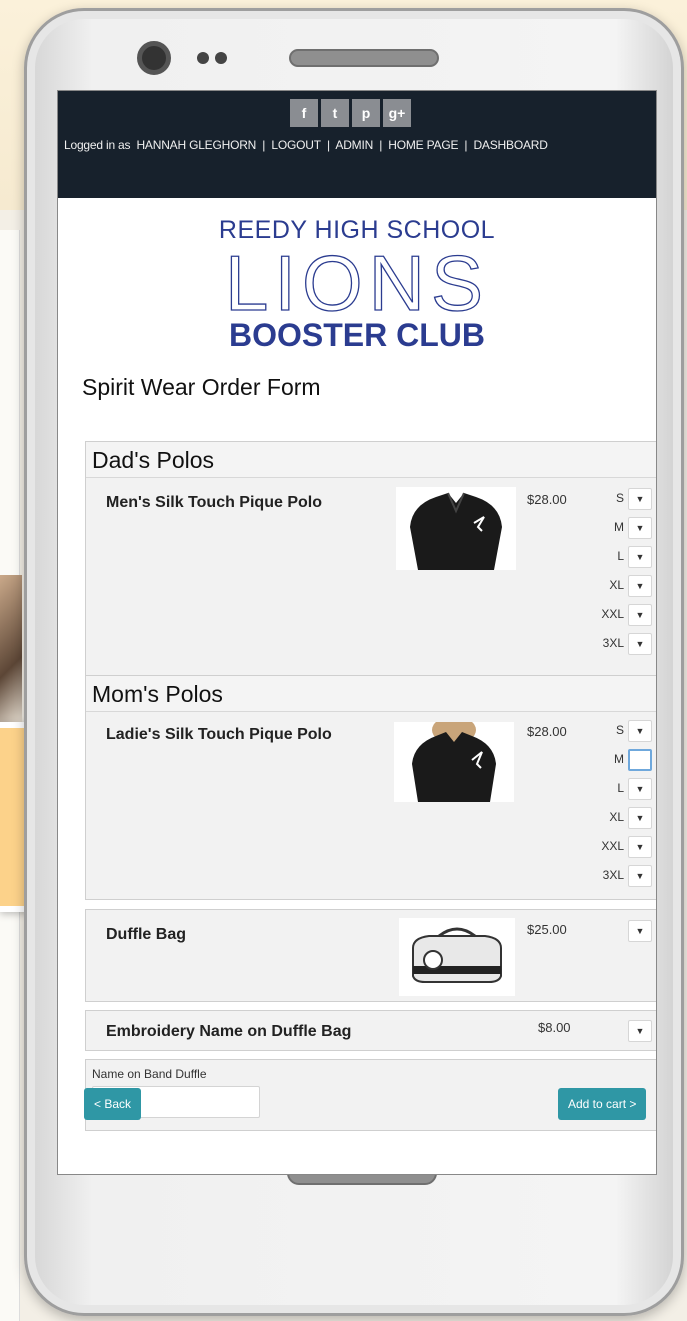  I want to click on product-group-duffle: Duffle Bag $25.00 ▼, so click(370, 955).